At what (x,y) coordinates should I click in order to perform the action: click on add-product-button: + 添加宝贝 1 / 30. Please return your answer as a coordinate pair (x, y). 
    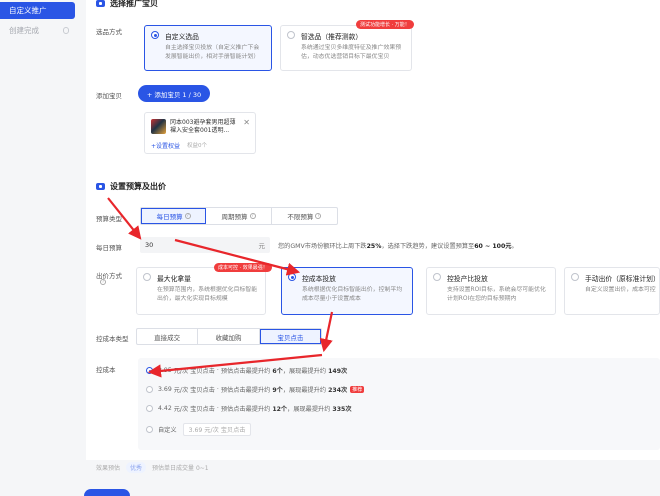
    Looking at the image, I should click on (174, 93).